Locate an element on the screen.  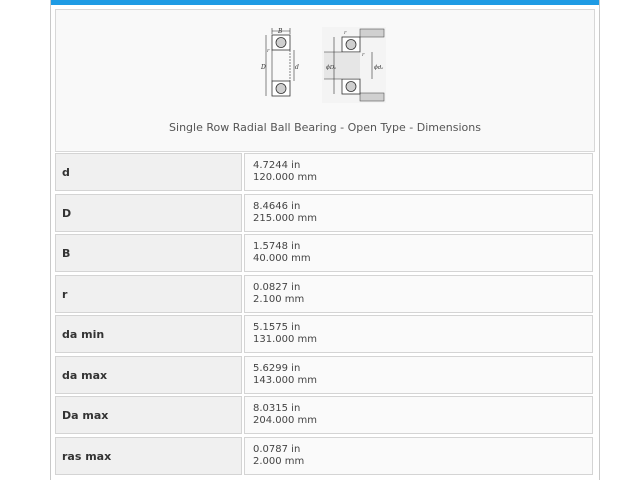
table-row: B 1.5748 in 40.000 mm is located at coordinates (324, 253).